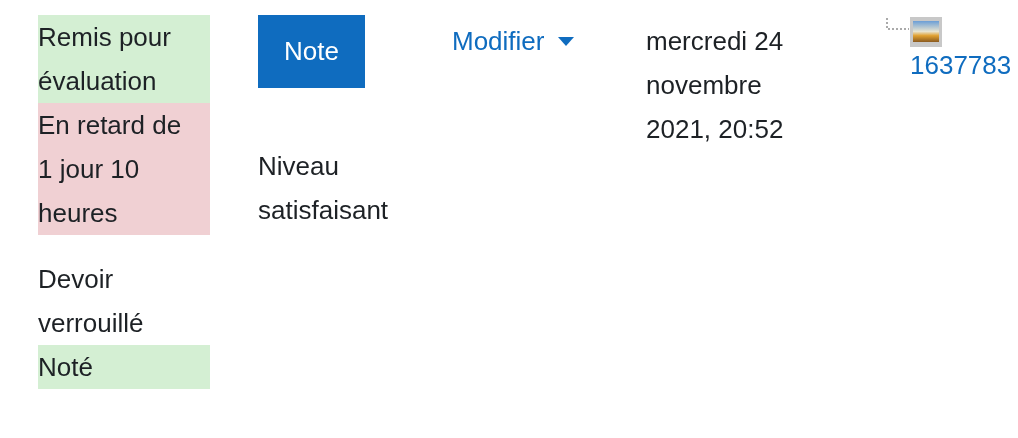  Describe the element at coordinates (566, 41) in the screenshot. I see `caret-icon` at that location.